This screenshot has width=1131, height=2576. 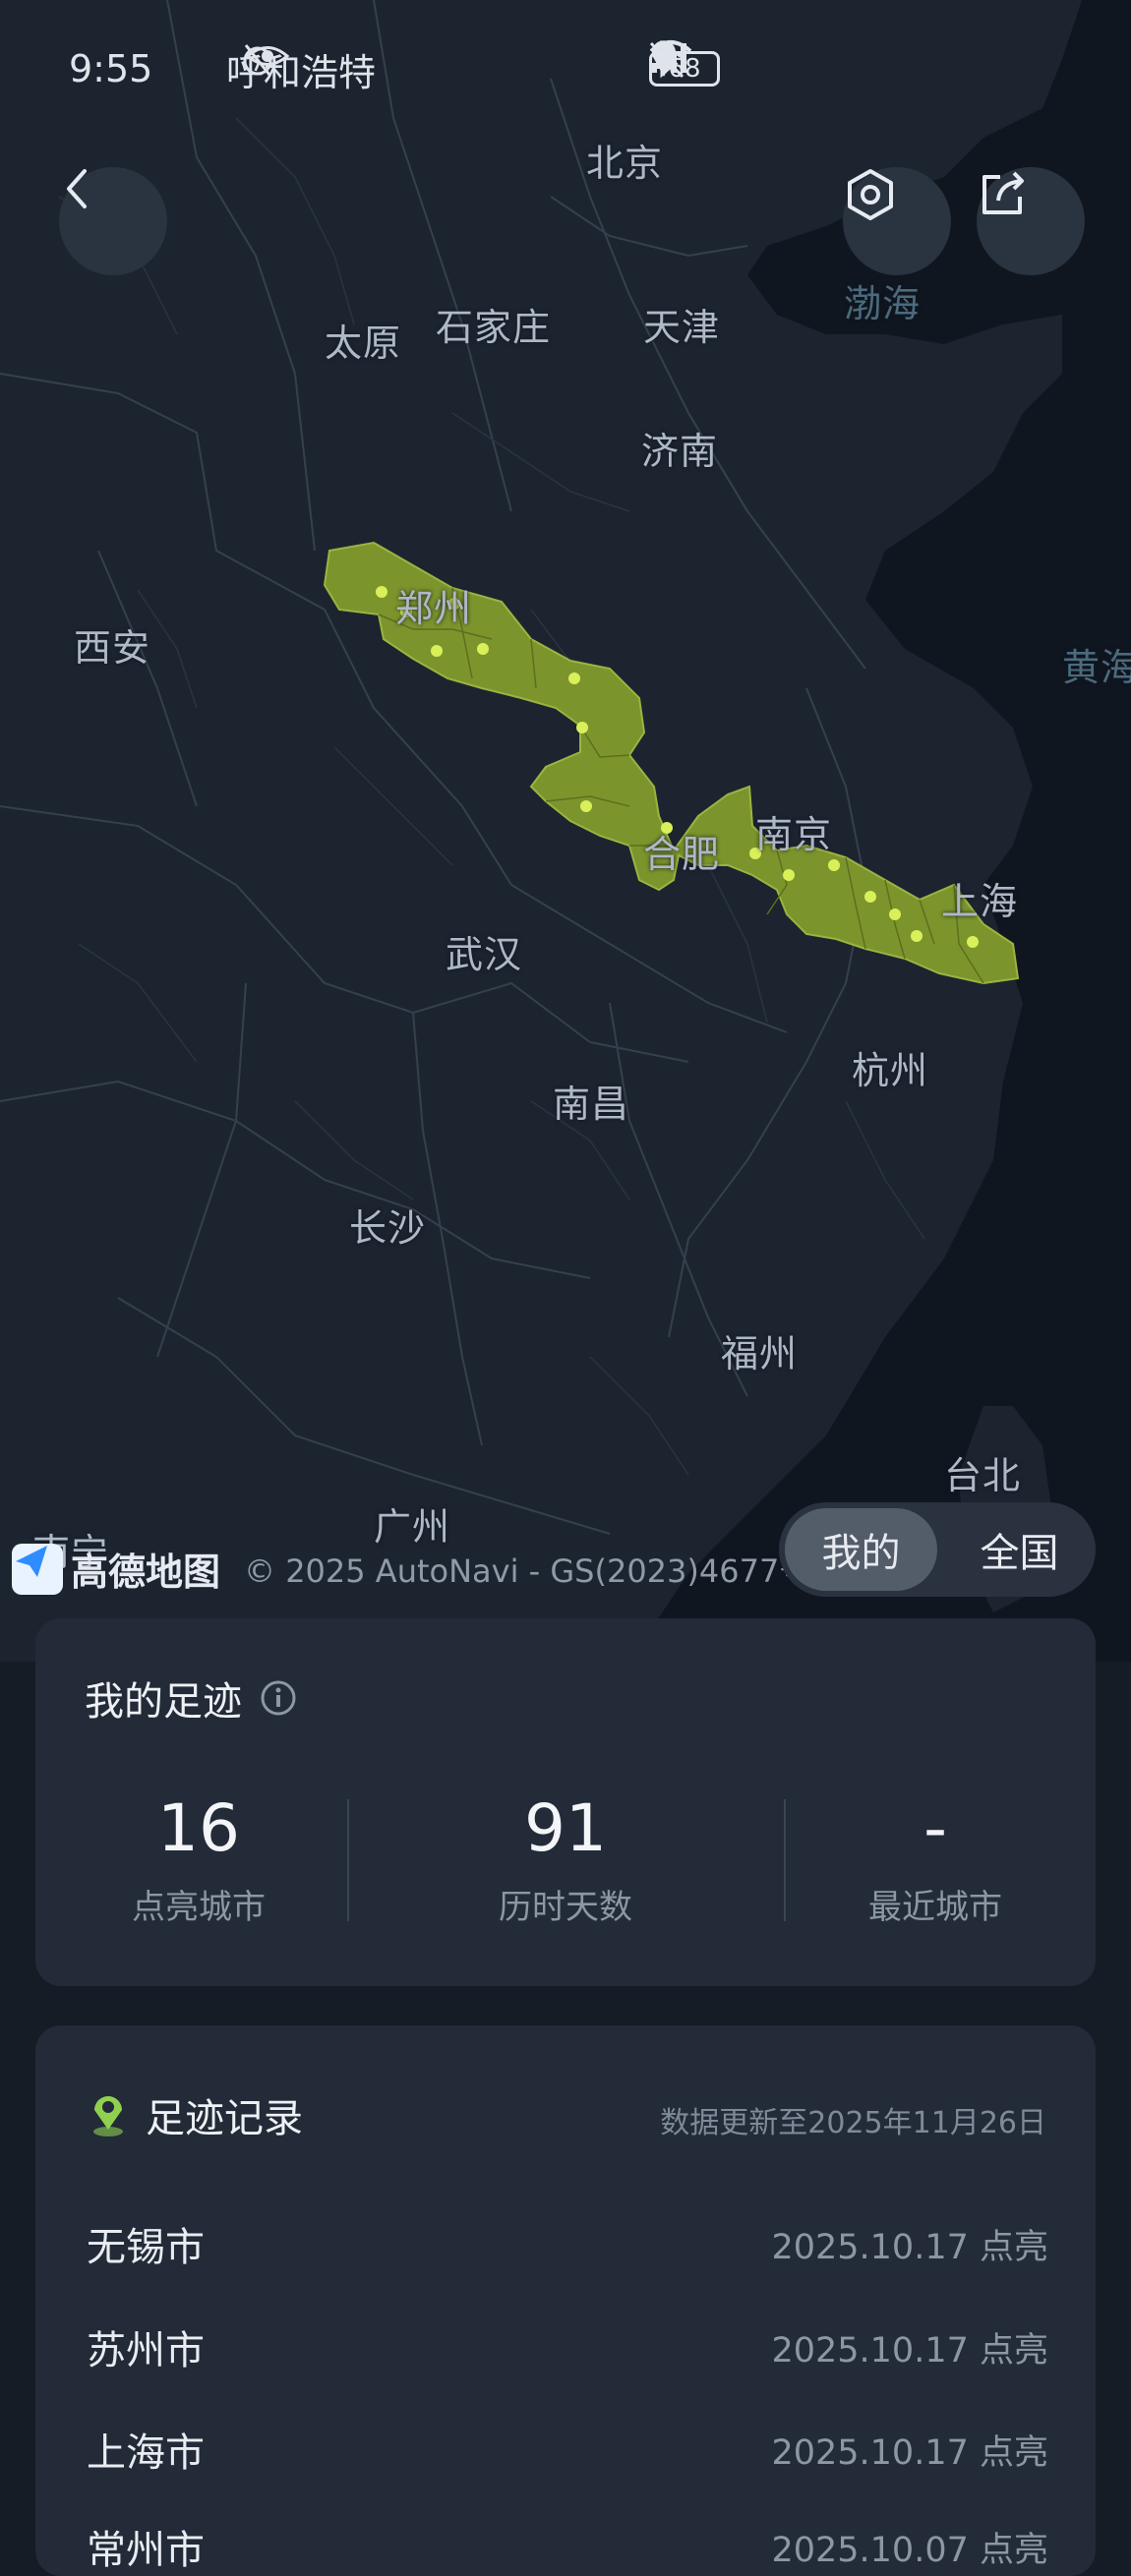 I want to click on map-copyright: © 2025 AutoNavi - GS(2023)4677号, so click(x=527, y=1570).